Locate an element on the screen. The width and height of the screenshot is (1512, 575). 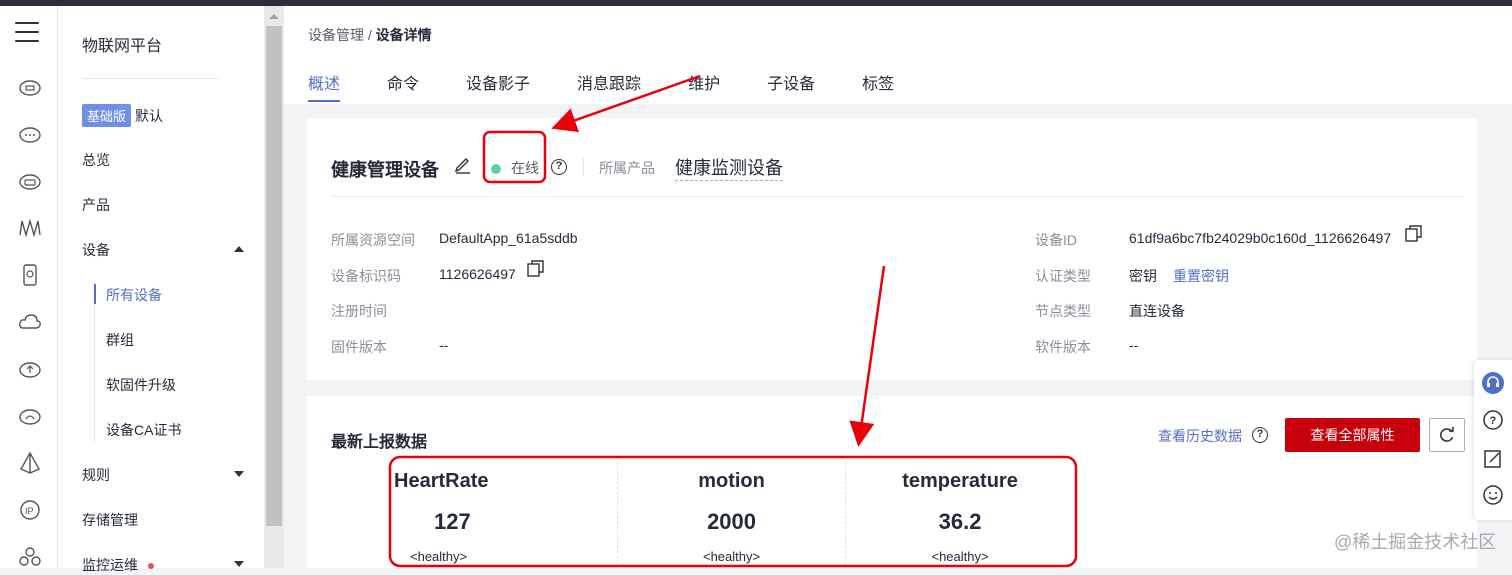
nav-item-overview: 总览 is located at coordinates (96, 160).